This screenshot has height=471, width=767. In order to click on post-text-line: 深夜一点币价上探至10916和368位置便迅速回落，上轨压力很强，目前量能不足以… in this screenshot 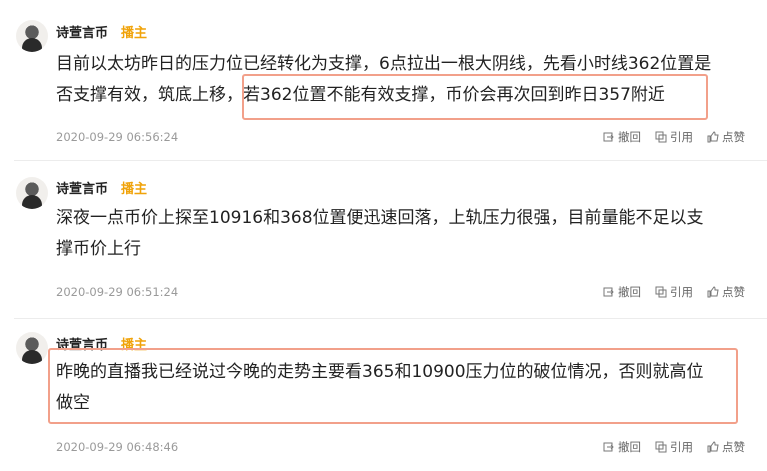, I will do `click(380, 218)`.